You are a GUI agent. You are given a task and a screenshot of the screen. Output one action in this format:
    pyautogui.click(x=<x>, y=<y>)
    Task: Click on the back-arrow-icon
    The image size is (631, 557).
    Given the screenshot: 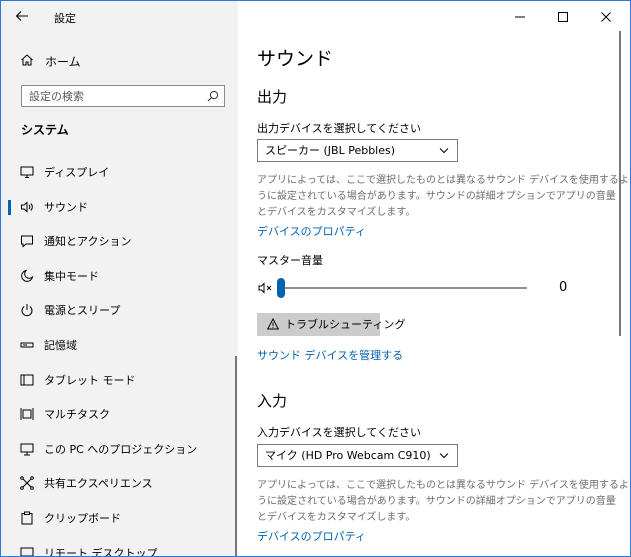 What is the action you would take?
    pyautogui.click(x=21, y=16)
    